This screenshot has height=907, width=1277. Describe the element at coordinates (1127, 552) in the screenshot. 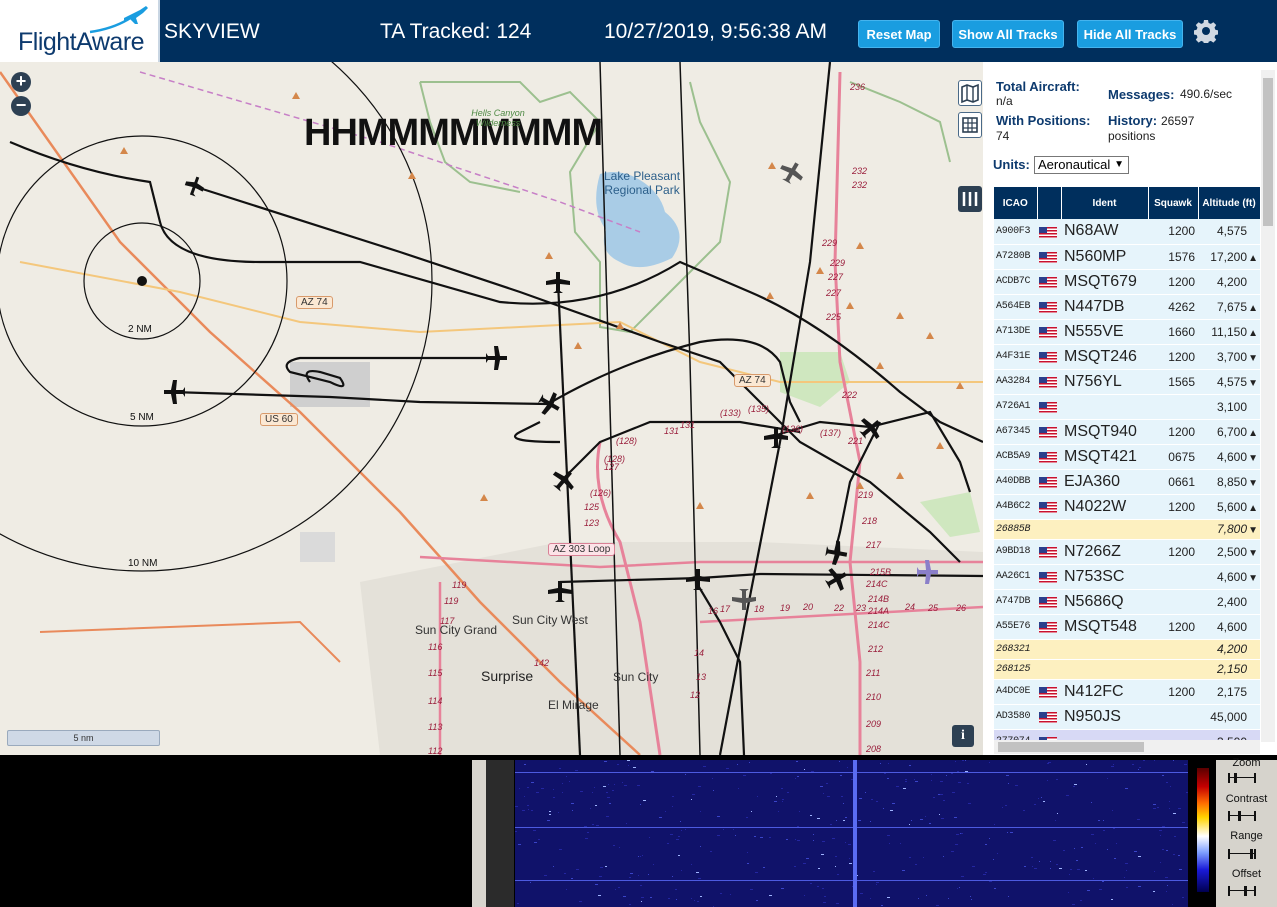

I see `table-row: A9BD18 N7266Z 1200 2,500▼` at that location.